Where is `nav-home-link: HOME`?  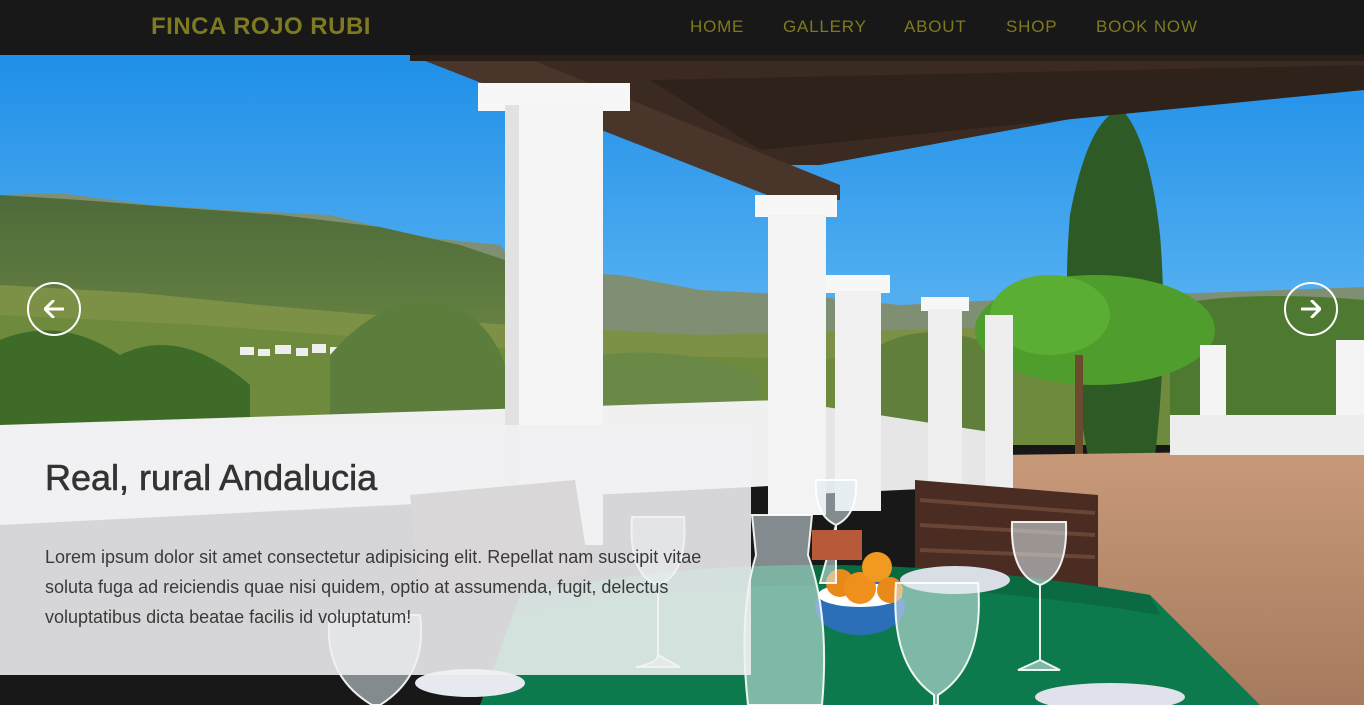 nav-home-link: HOME is located at coordinates (717, 27).